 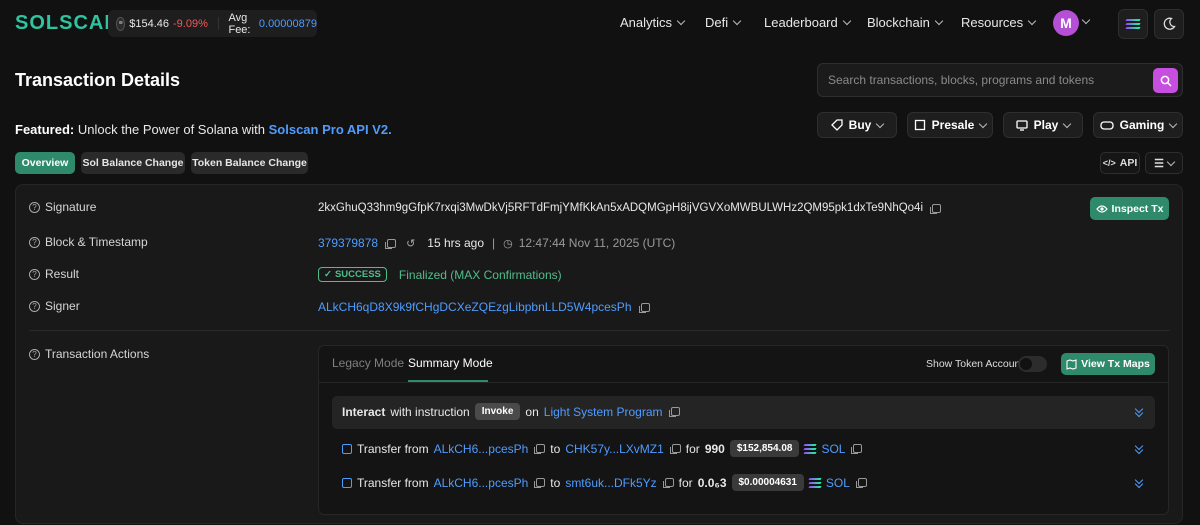 I want to click on solana-logo-icon, so click(x=810, y=448).